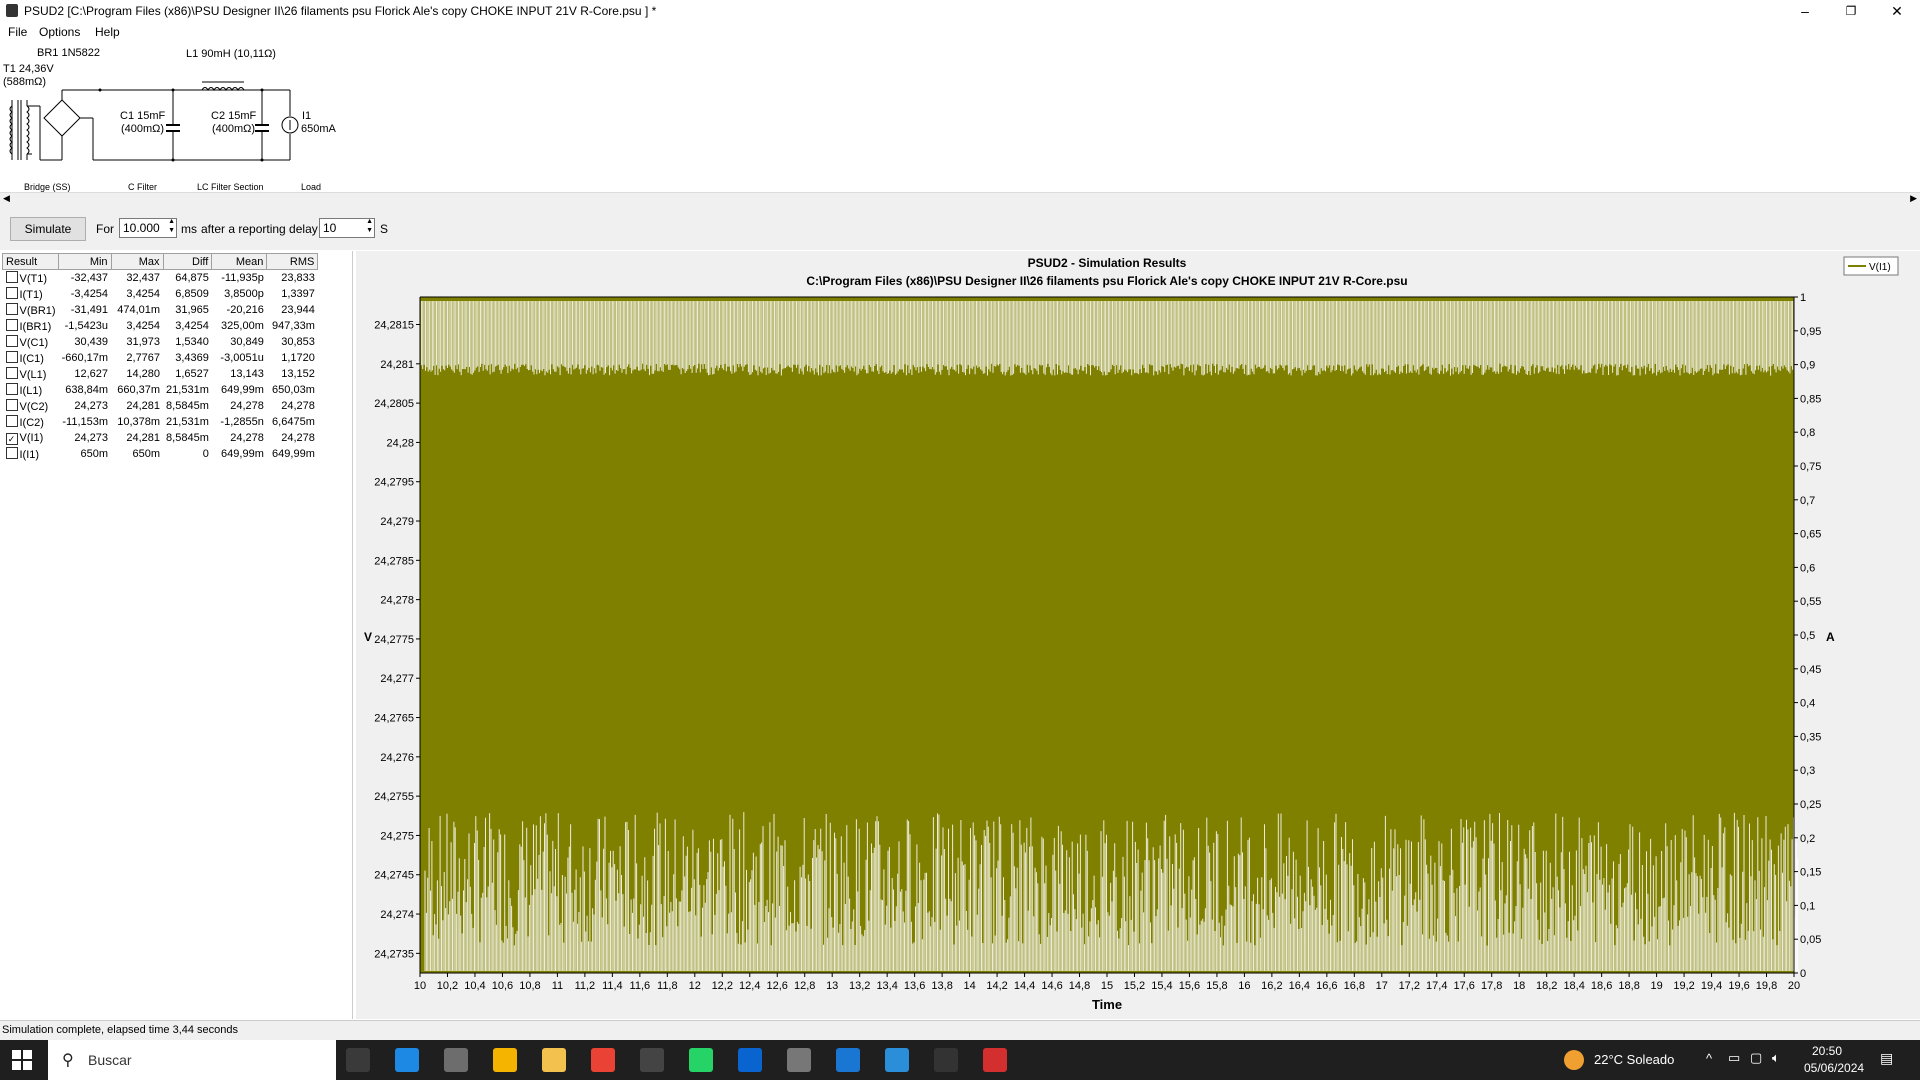 This screenshot has width=1920, height=1080. I want to click on notifications-icon: ▤, so click(1886, 1058).